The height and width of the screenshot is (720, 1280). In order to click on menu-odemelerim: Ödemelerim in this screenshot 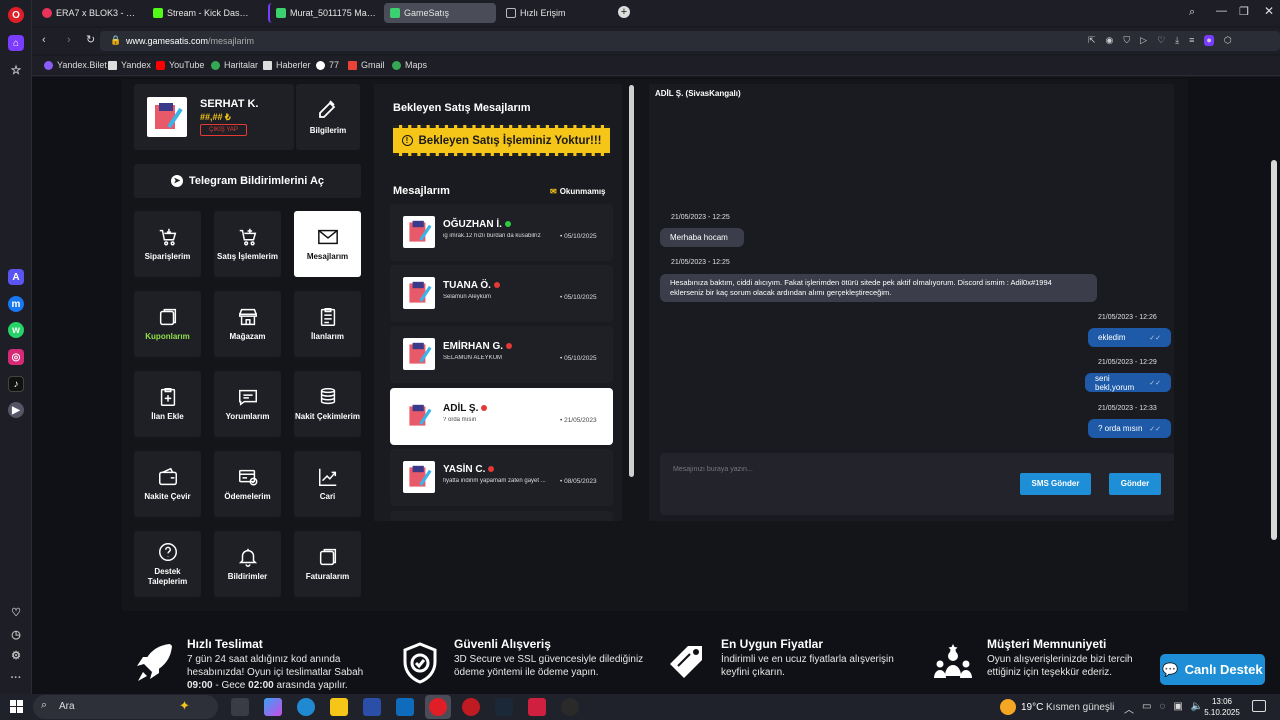, I will do `click(247, 484)`.